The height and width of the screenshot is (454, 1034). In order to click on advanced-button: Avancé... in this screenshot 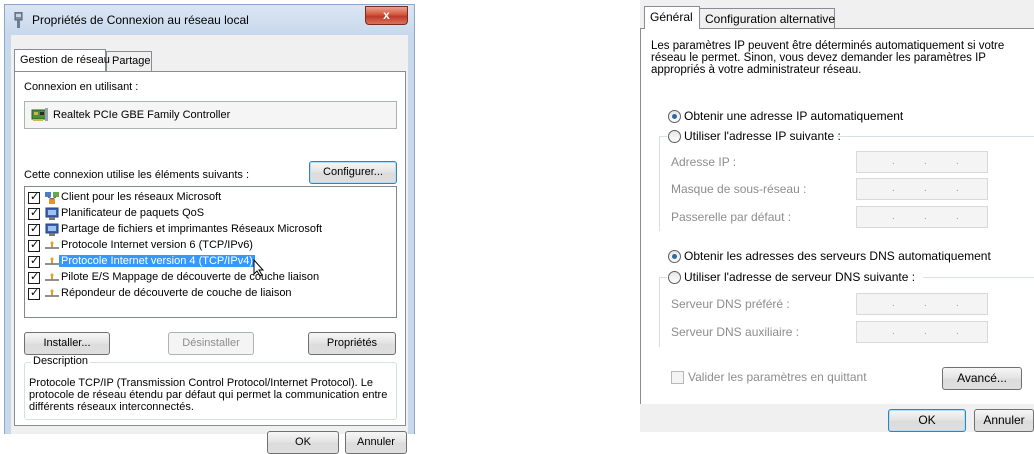, I will do `click(982, 378)`.